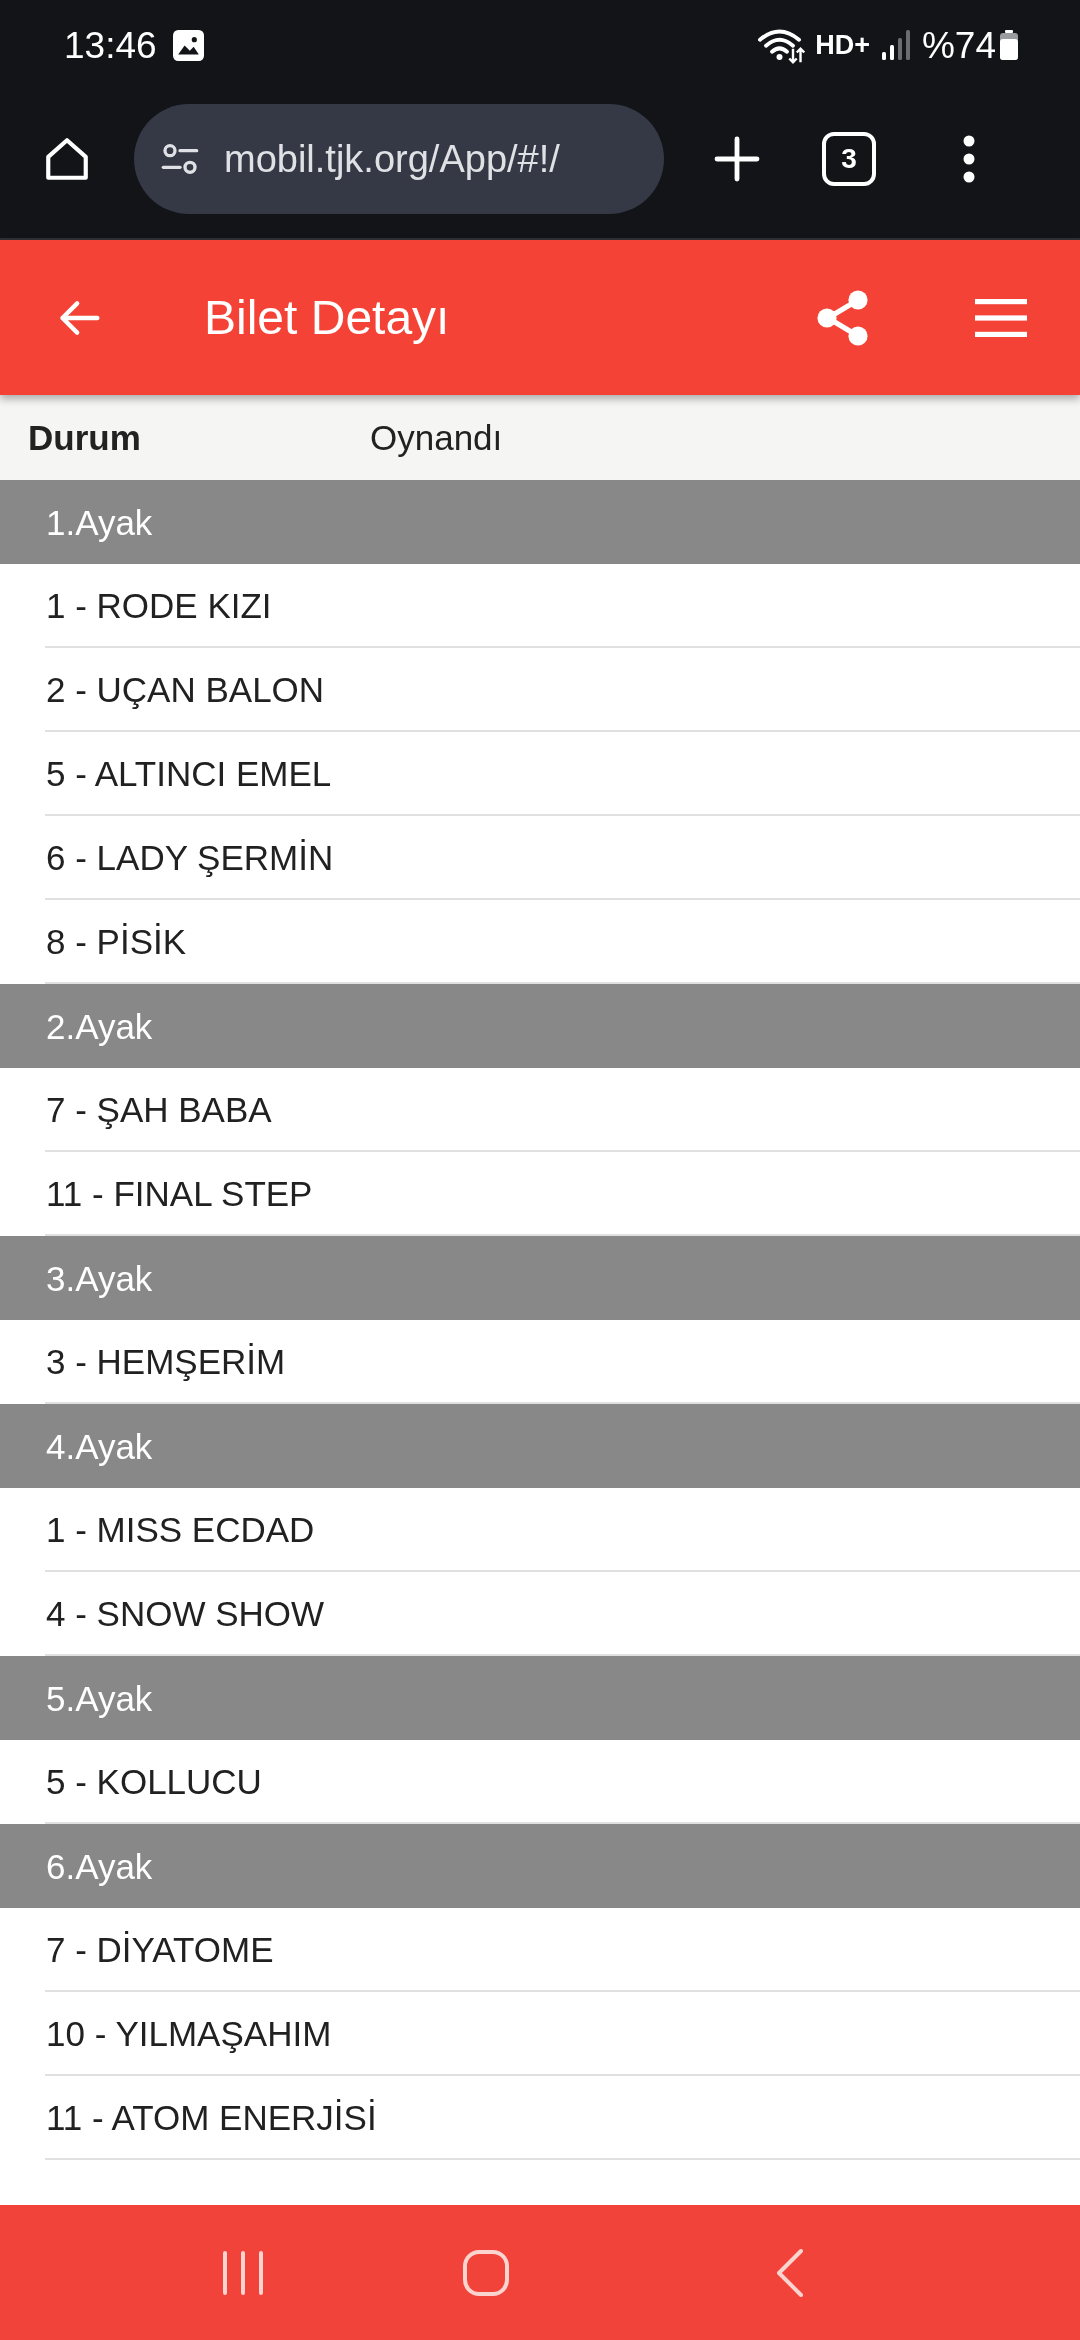 This screenshot has height=2340, width=1080. Describe the element at coordinates (85, 437) in the screenshot. I see `status-label: Durum` at that location.